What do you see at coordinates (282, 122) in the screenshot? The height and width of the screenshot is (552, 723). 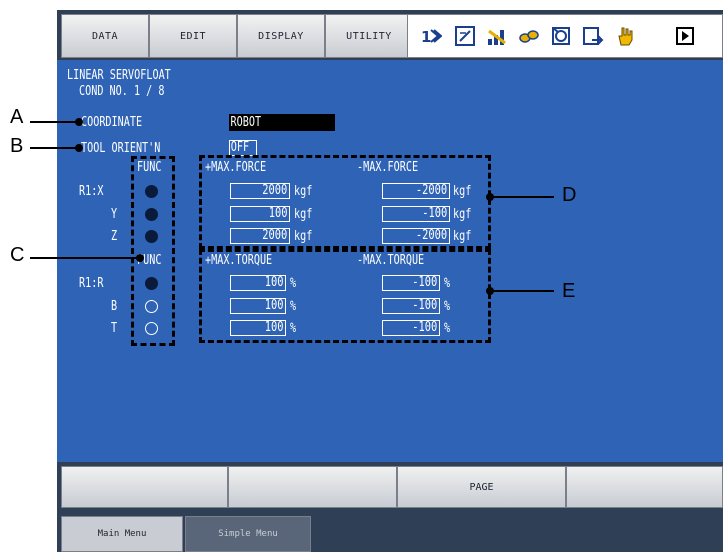 I see `coordinate-select: ROBOT` at bounding box center [282, 122].